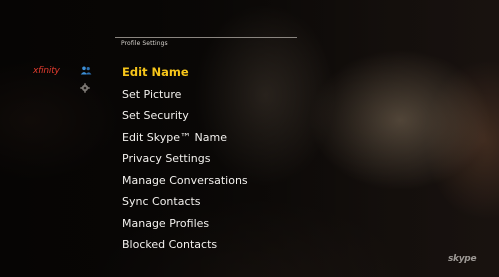 This screenshot has height=277, width=499. What do you see at coordinates (185, 245) in the screenshot?
I see `menu-item-blocked-contacts: Blocked Contacts` at bounding box center [185, 245].